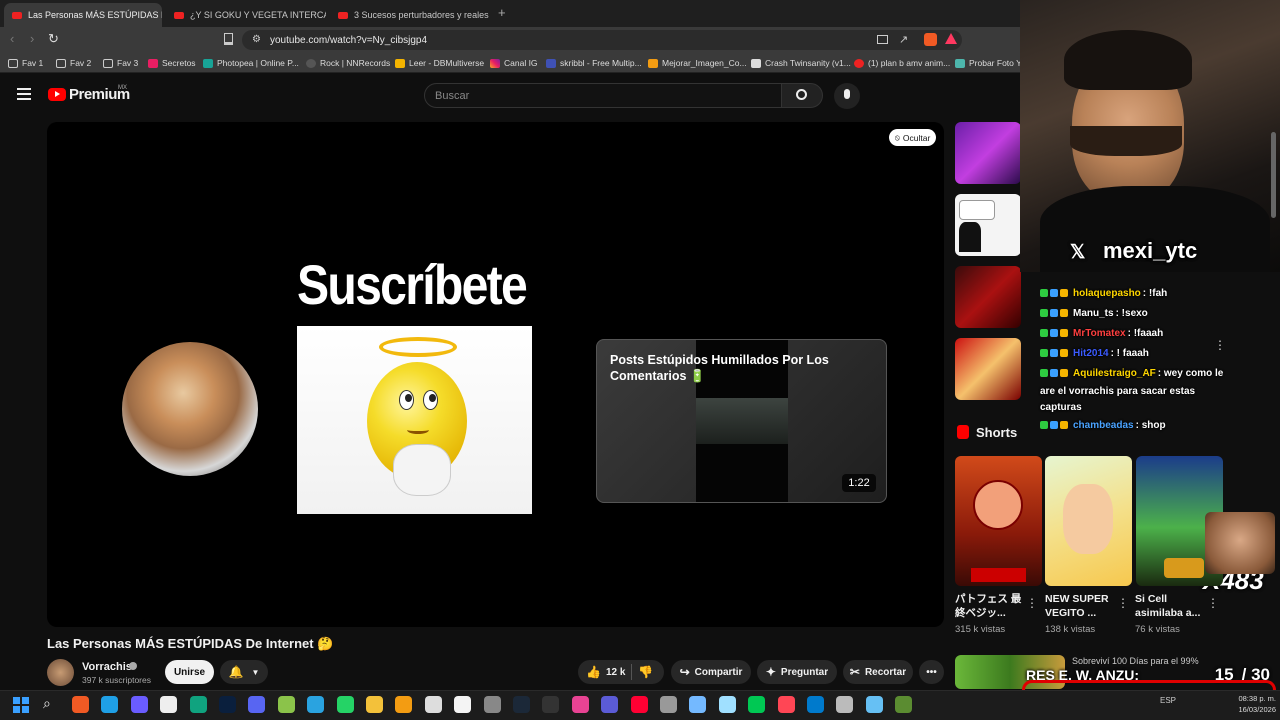 The height and width of the screenshot is (720, 1280). What do you see at coordinates (374, 704) in the screenshot?
I see `explorer-icon` at bounding box center [374, 704].